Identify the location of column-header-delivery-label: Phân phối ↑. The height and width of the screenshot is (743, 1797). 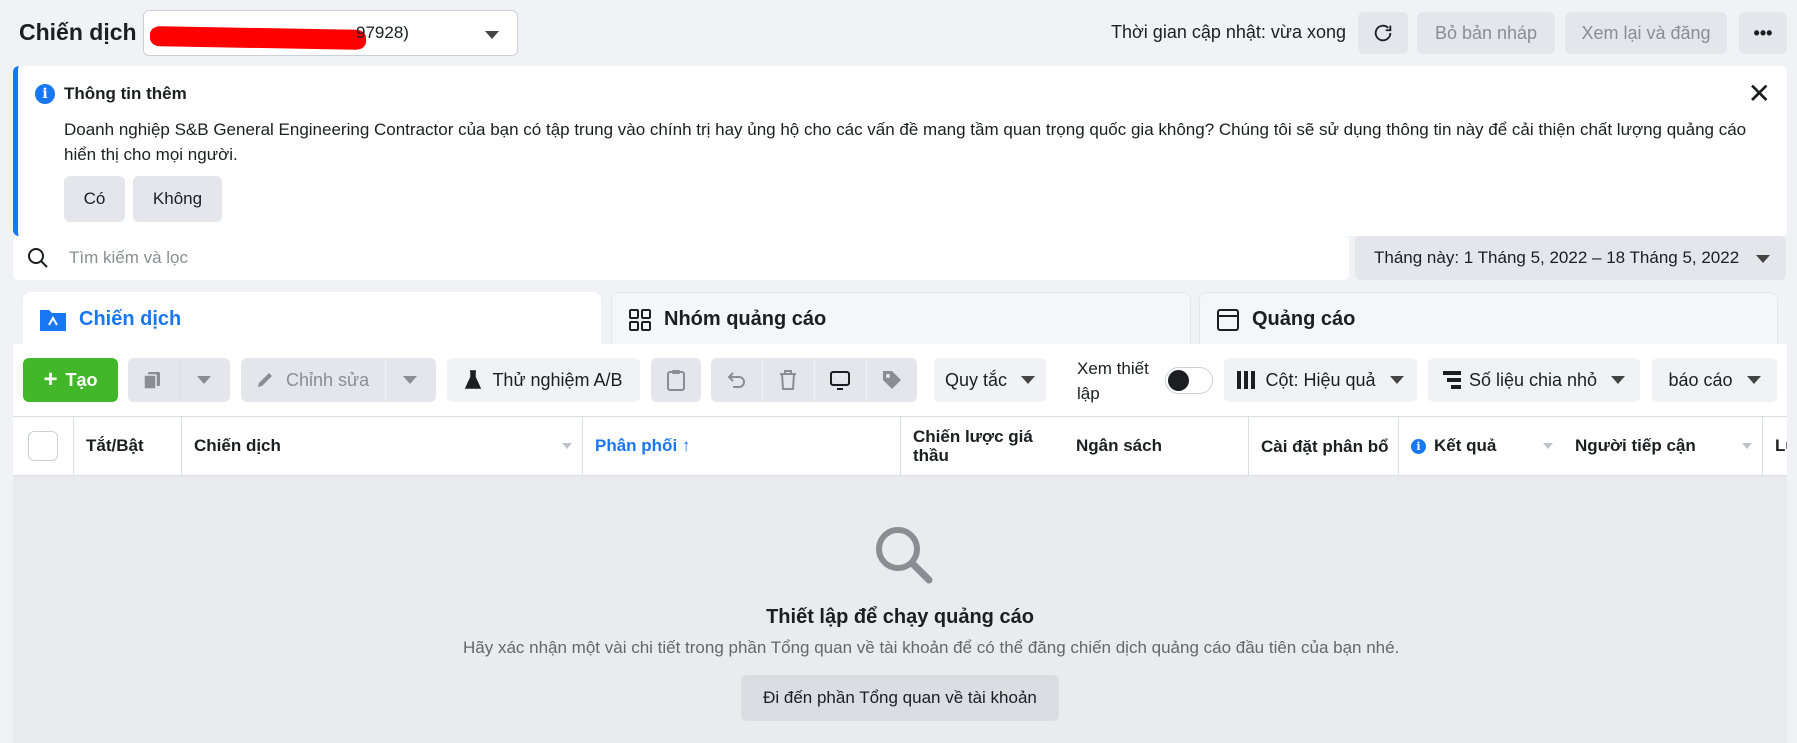
(643, 445).